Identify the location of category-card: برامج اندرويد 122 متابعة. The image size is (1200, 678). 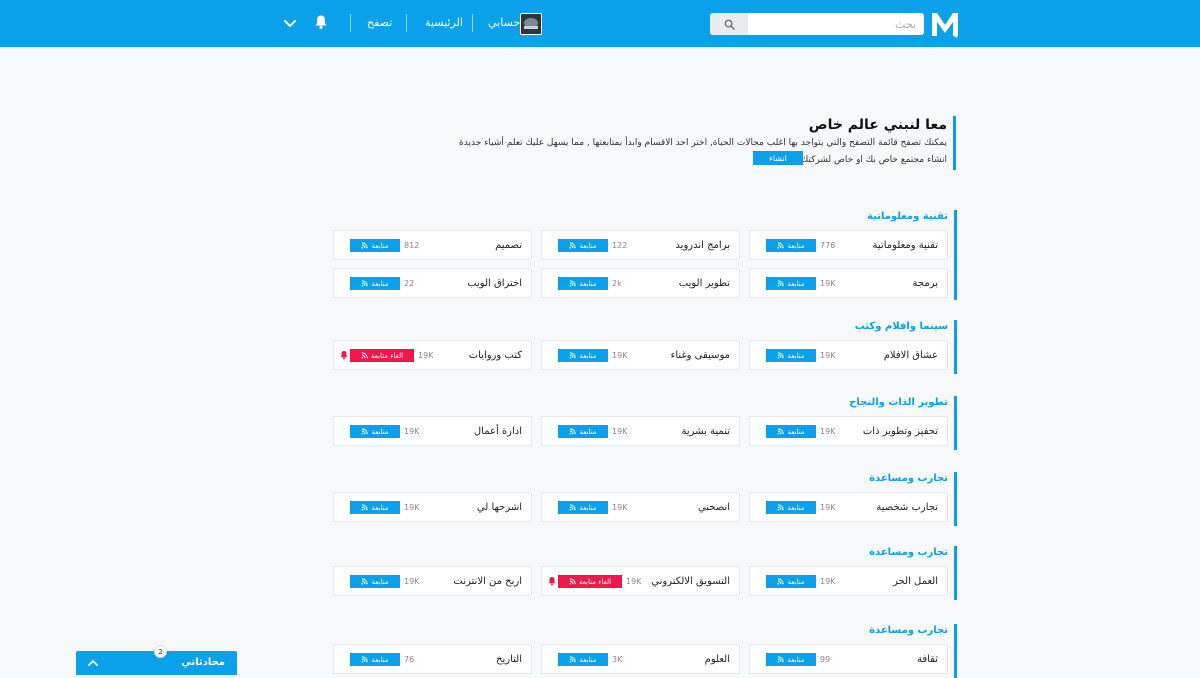
(640, 245).